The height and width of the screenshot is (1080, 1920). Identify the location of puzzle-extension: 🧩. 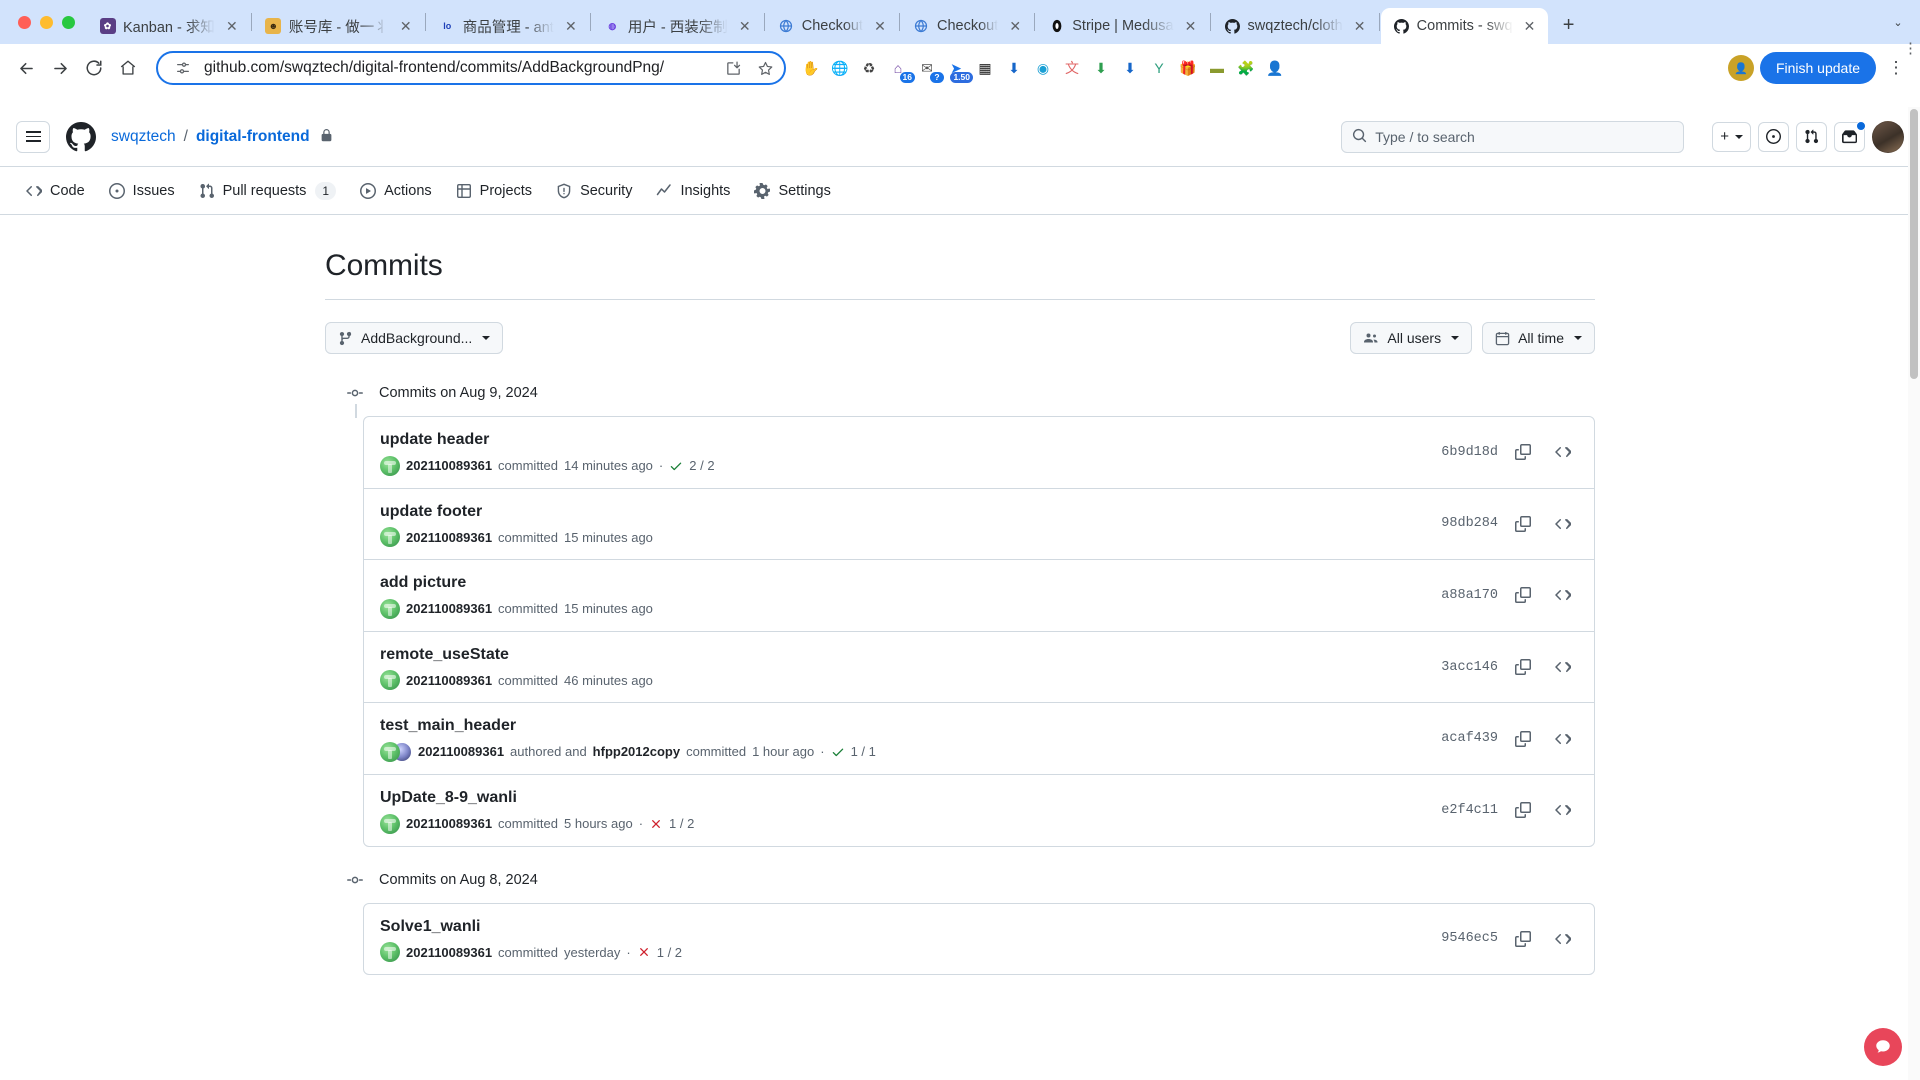
(1246, 68).